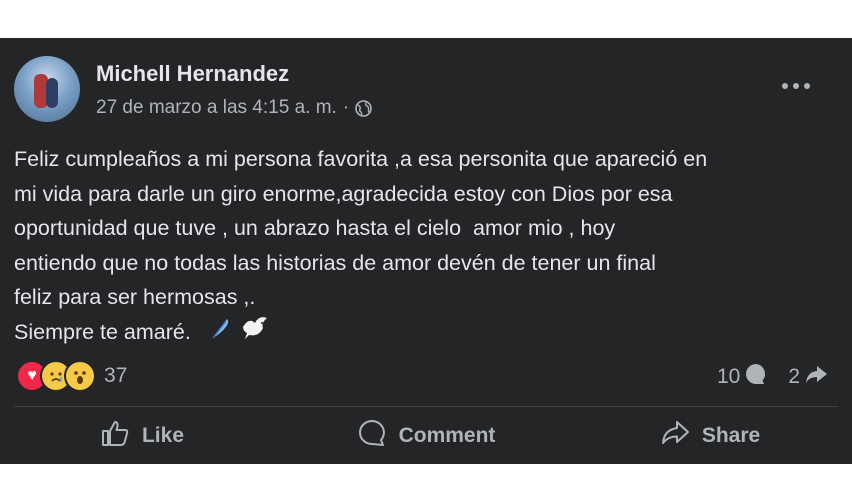 The width and height of the screenshot is (852, 502). I want to click on more-options-icon, so click(796, 86).